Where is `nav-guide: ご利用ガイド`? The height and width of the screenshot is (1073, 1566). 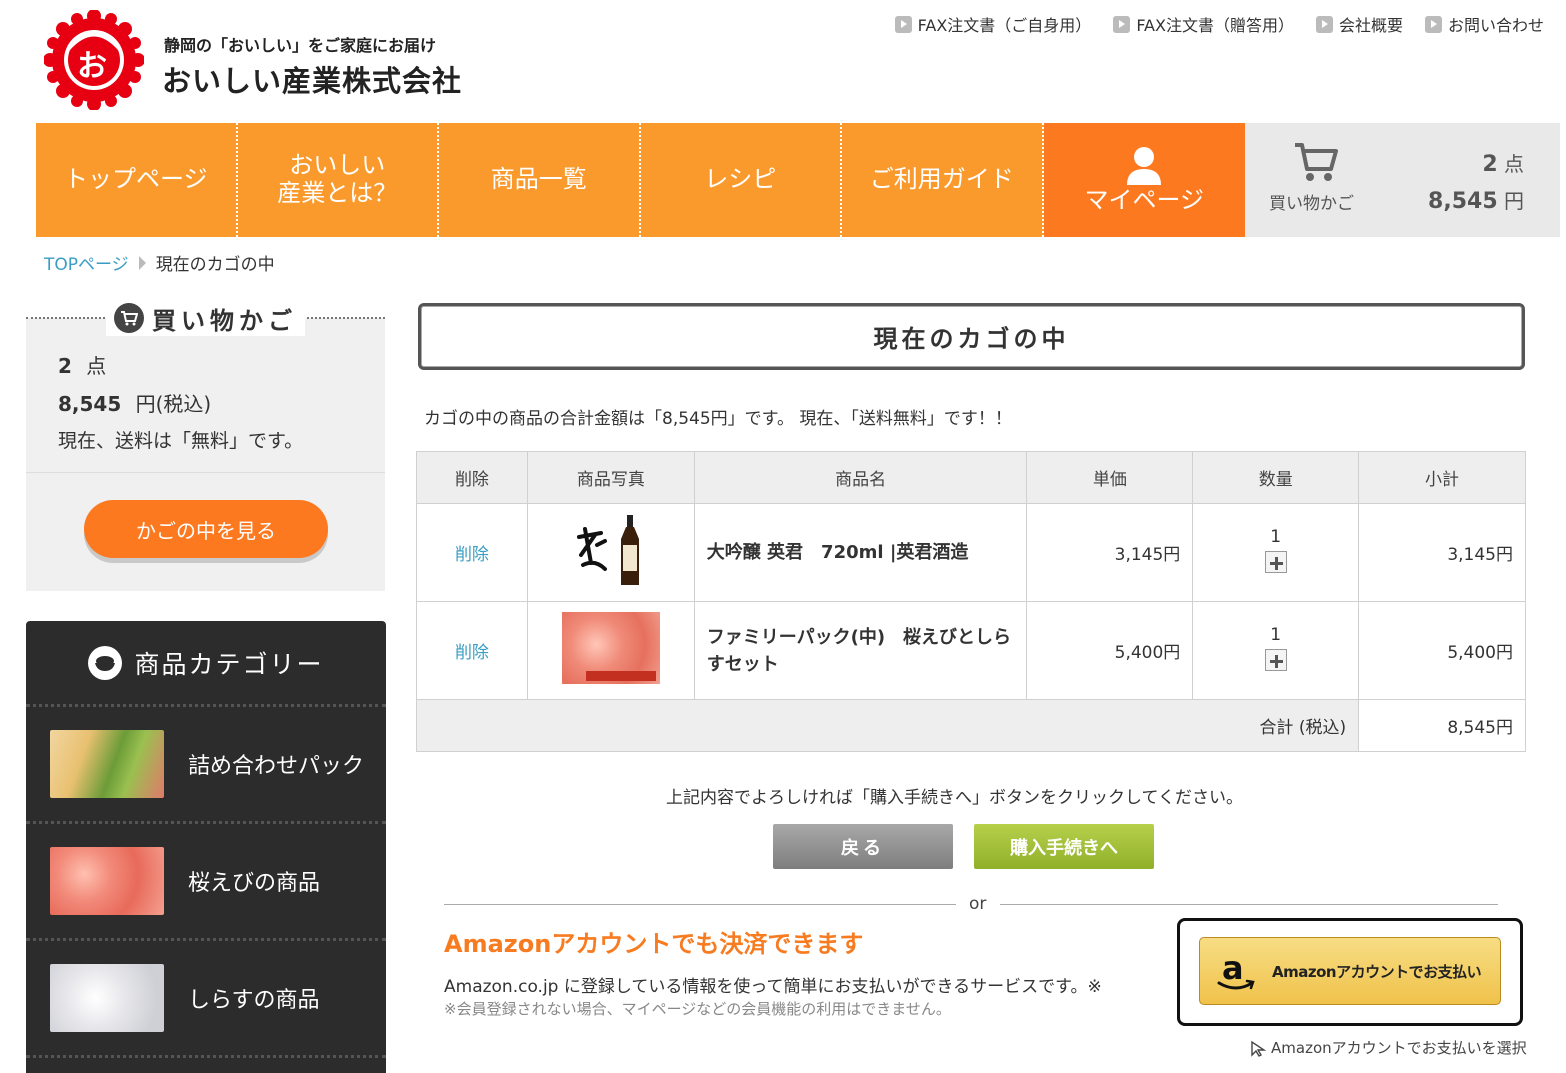 nav-guide: ご利用ガイド is located at coordinates (943, 180).